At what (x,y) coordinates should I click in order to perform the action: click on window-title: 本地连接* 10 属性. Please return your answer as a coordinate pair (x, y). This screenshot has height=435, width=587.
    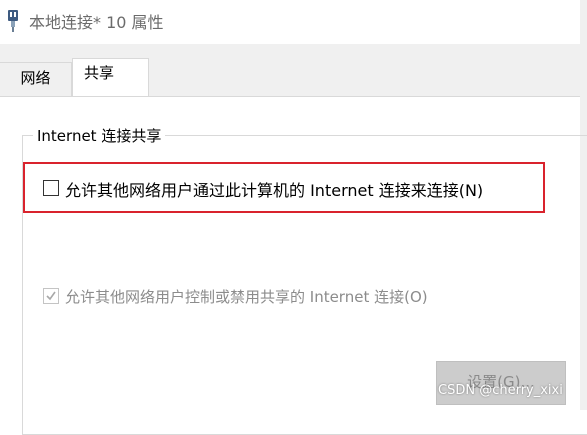
    Looking at the image, I should click on (96, 22).